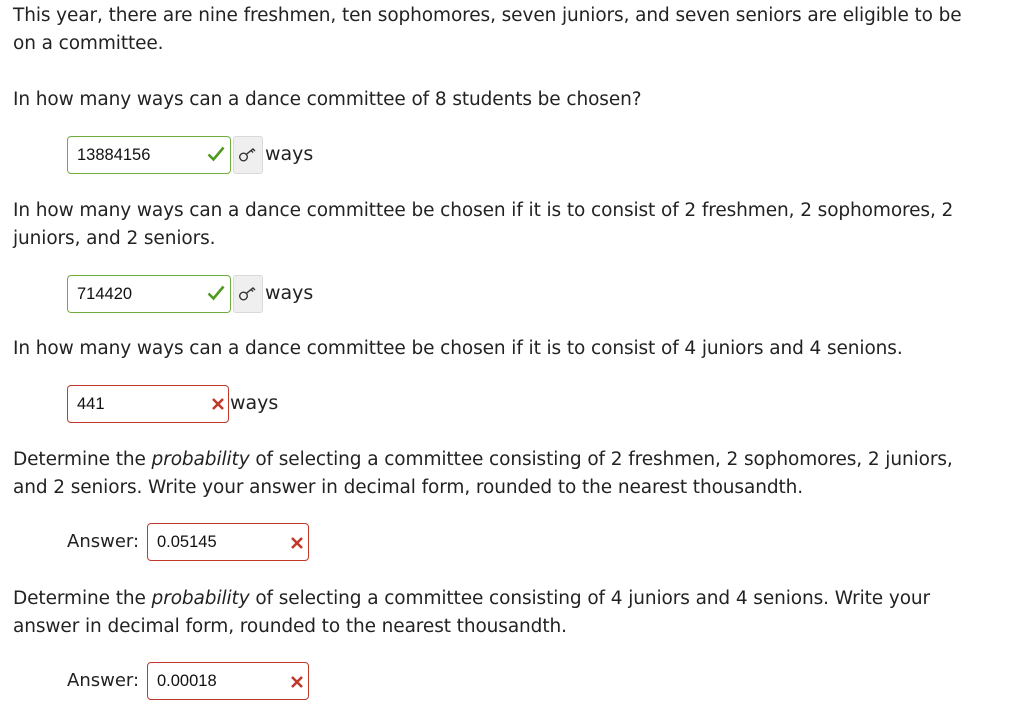  Describe the element at coordinates (187, 680) in the screenshot. I see `probability-2-answer-value: 0.00018` at that location.